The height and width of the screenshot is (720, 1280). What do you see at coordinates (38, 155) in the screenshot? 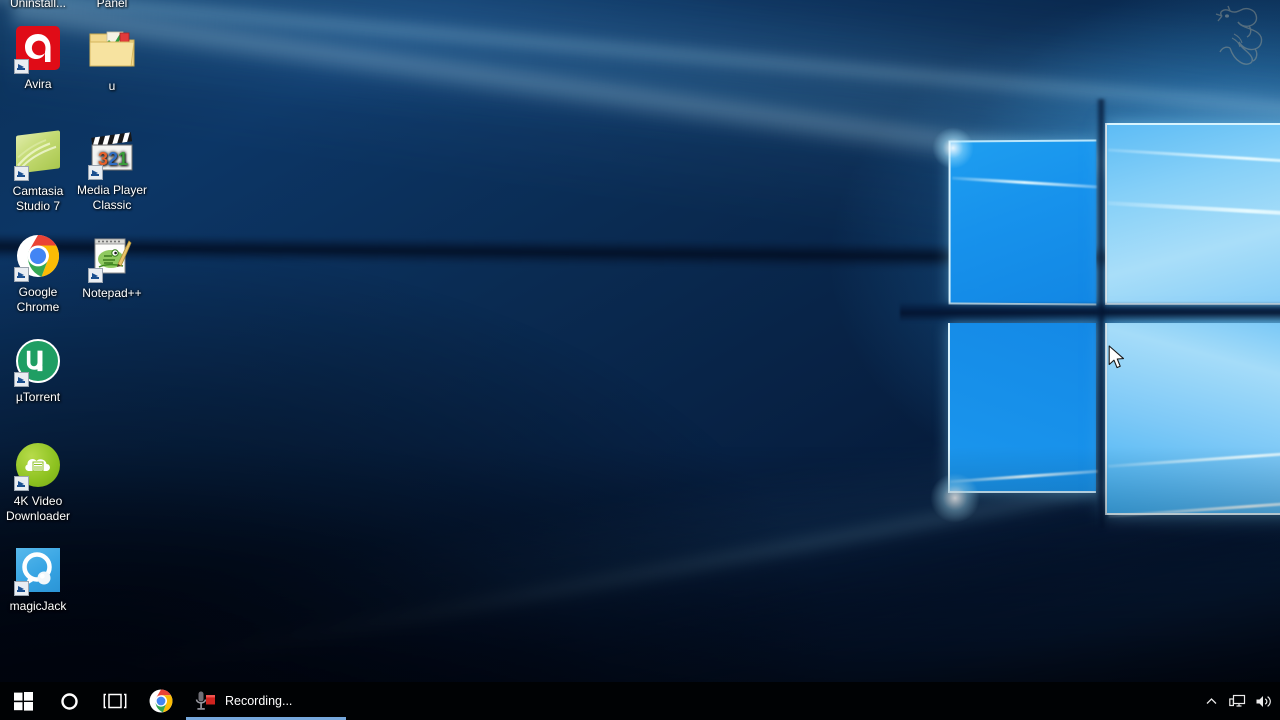
I see `camtasia-studio-icon` at bounding box center [38, 155].